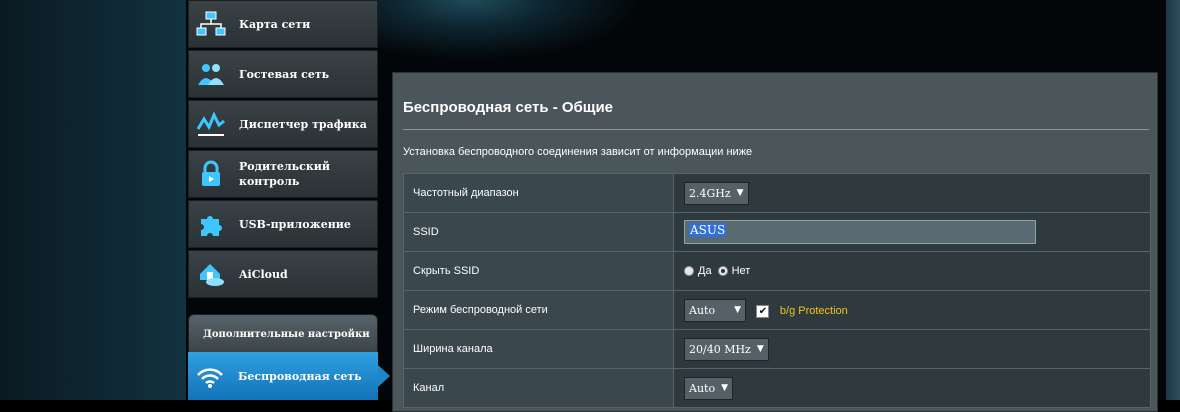 This screenshot has height=412, width=1180. Describe the element at coordinates (689, 271) in the screenshot. I see `hide-ssid-yes-radio` at that location.